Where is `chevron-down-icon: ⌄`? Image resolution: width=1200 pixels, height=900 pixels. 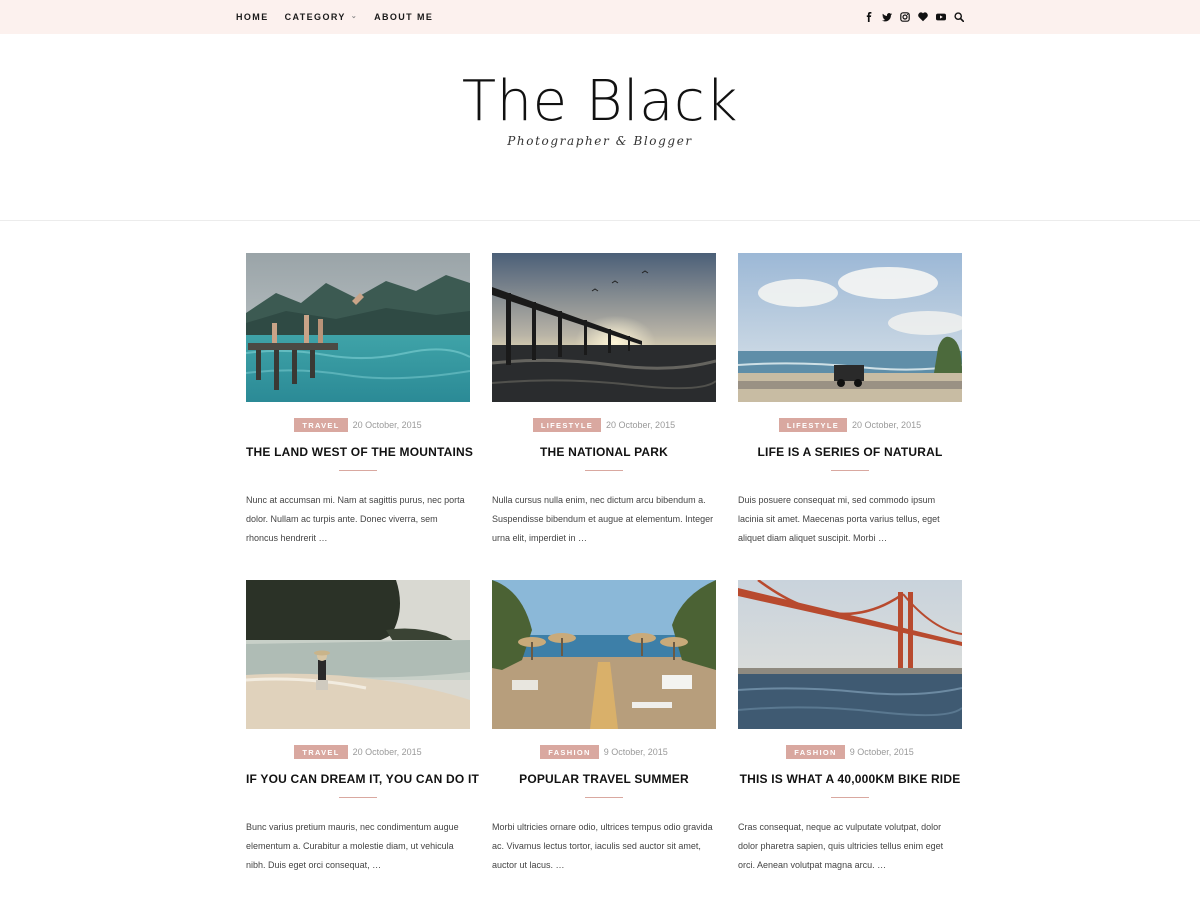 chevron-down-icon: ⌄ is located at coordinates (354, 16).